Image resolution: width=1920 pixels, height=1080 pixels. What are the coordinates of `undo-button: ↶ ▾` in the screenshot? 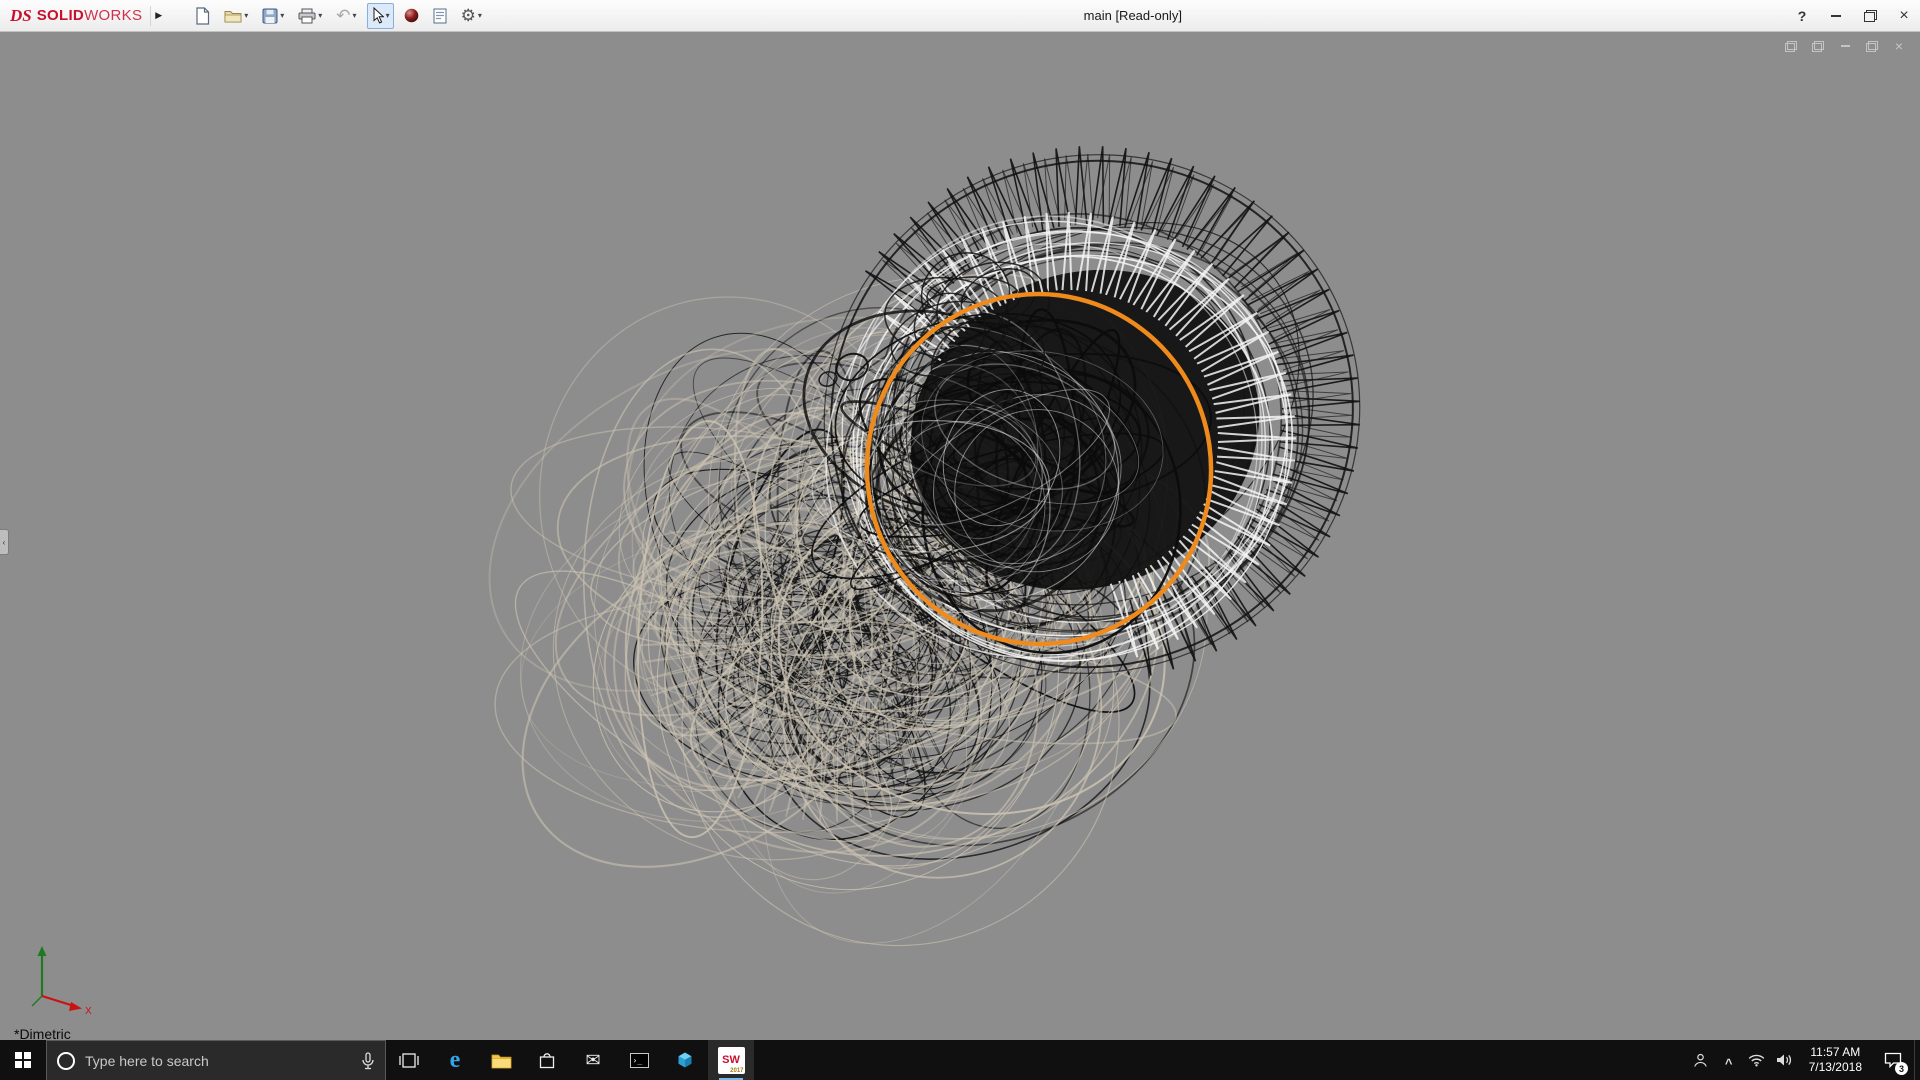 It's located at (346, 16).